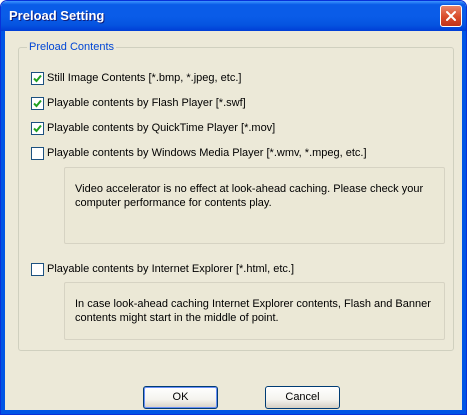 Image resolution: width=467 pixels, height=415 pixels. Describe the element at coordinates (302, 397) in the screenshot. I see `cancel-button: Cancel` at that location.